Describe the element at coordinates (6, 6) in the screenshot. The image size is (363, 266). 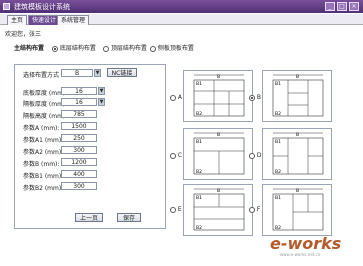
I see `app-icon` at that location.